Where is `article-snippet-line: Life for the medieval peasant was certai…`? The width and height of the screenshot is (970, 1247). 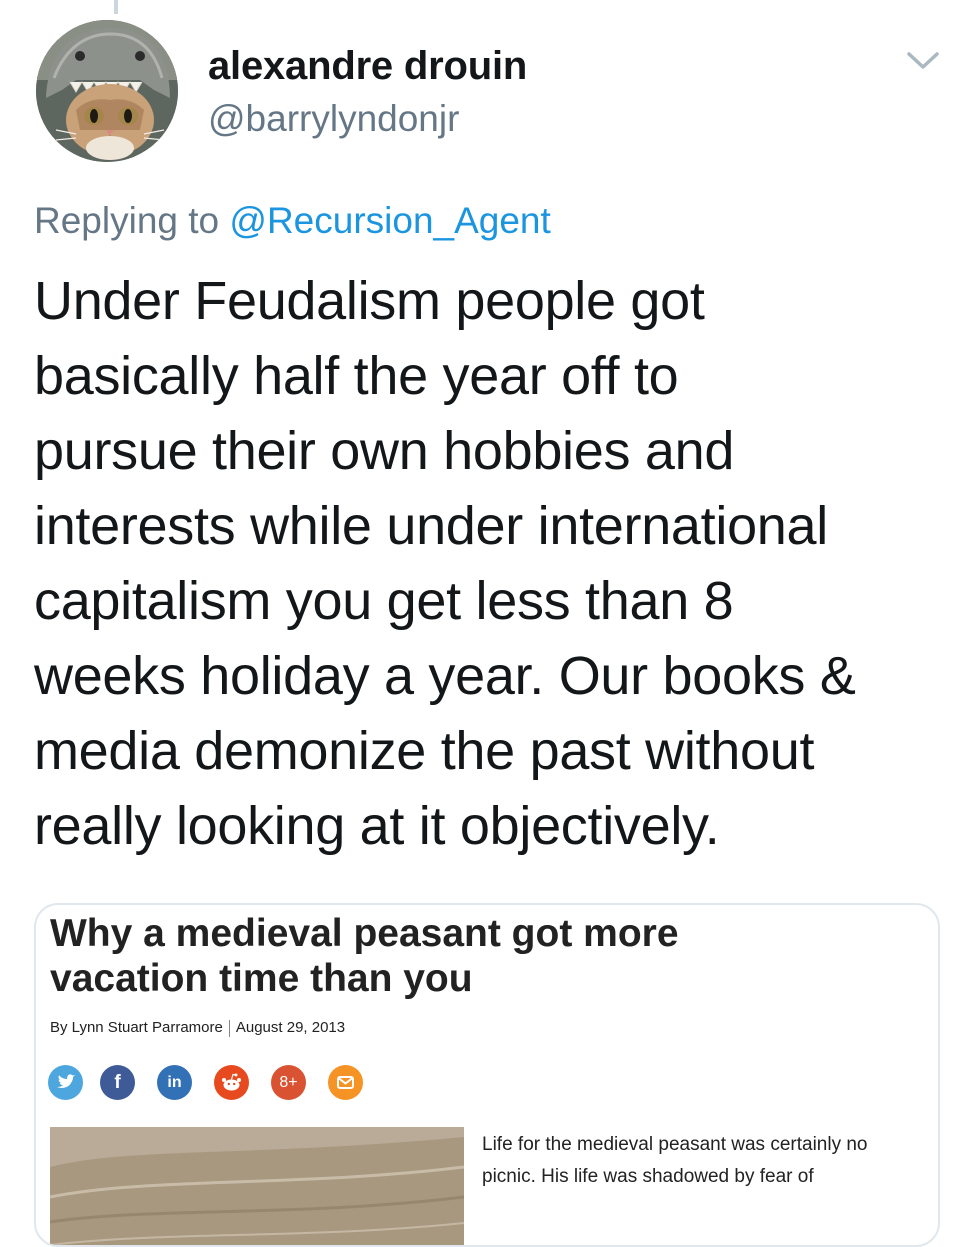
article-snippet-line: Life for the medieval peasant was certai… is located at coordinates (675, 1144).